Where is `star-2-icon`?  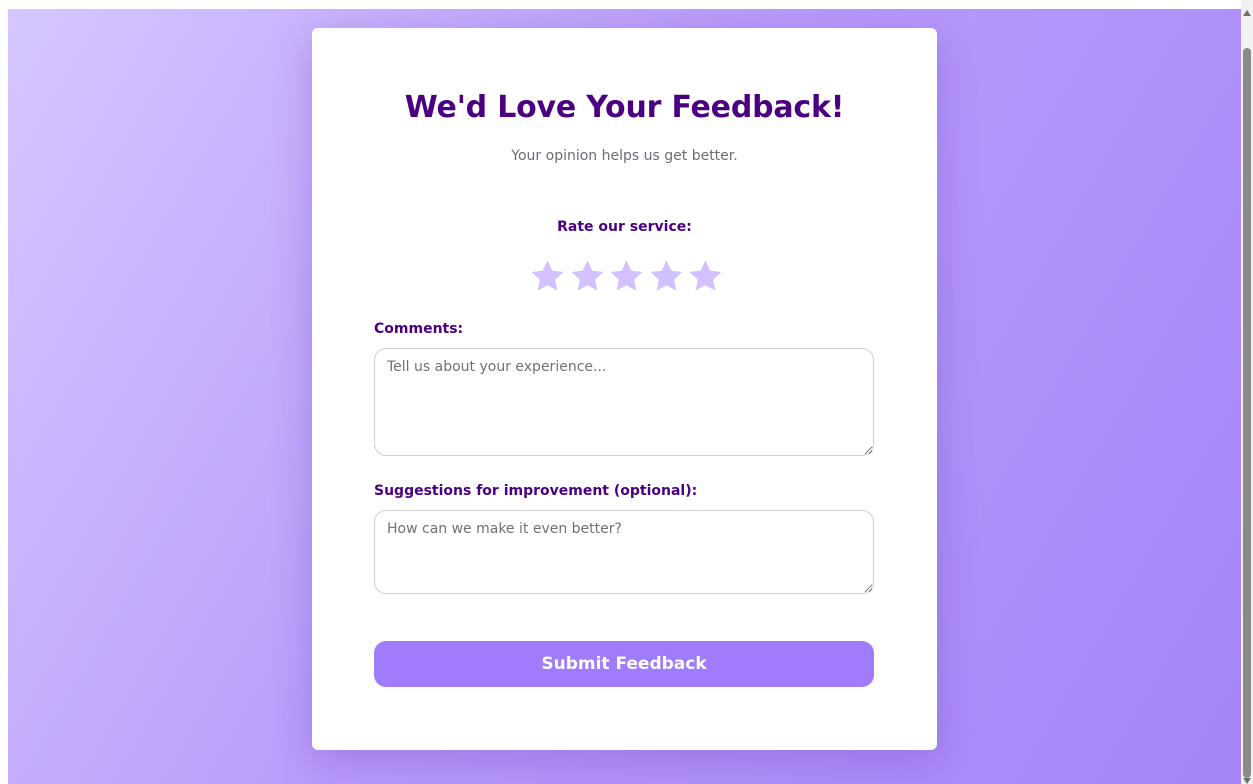
star-2-icon is located at coordinates (587, 276).